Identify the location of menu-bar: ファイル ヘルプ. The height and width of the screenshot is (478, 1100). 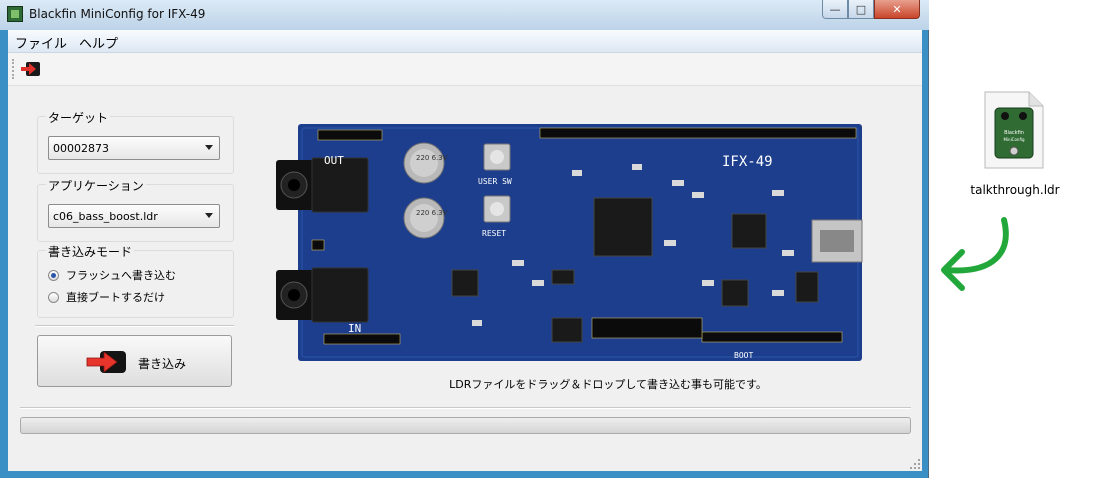
(465, 41).